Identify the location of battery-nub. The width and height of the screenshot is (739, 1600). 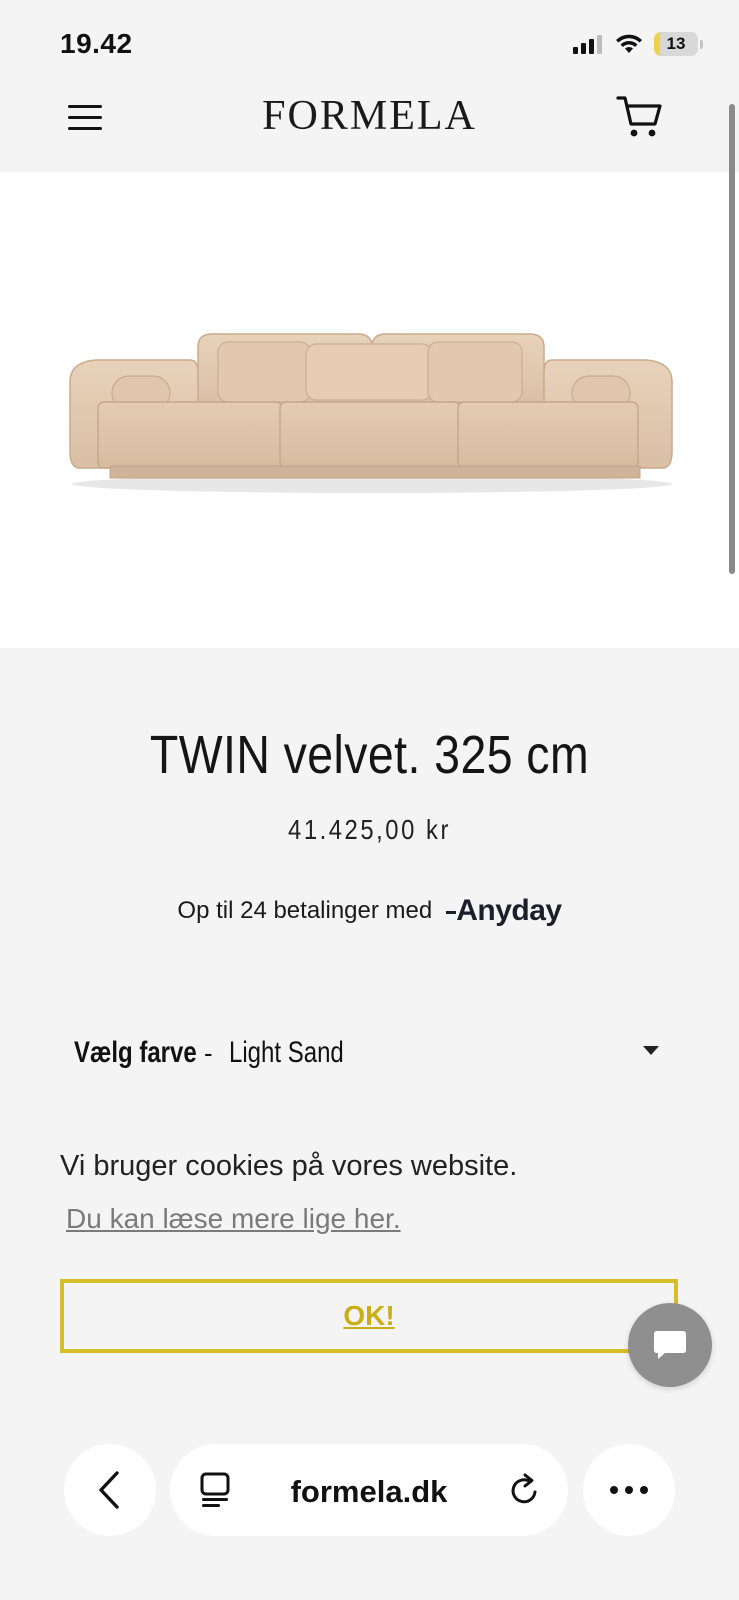
(701, 44).